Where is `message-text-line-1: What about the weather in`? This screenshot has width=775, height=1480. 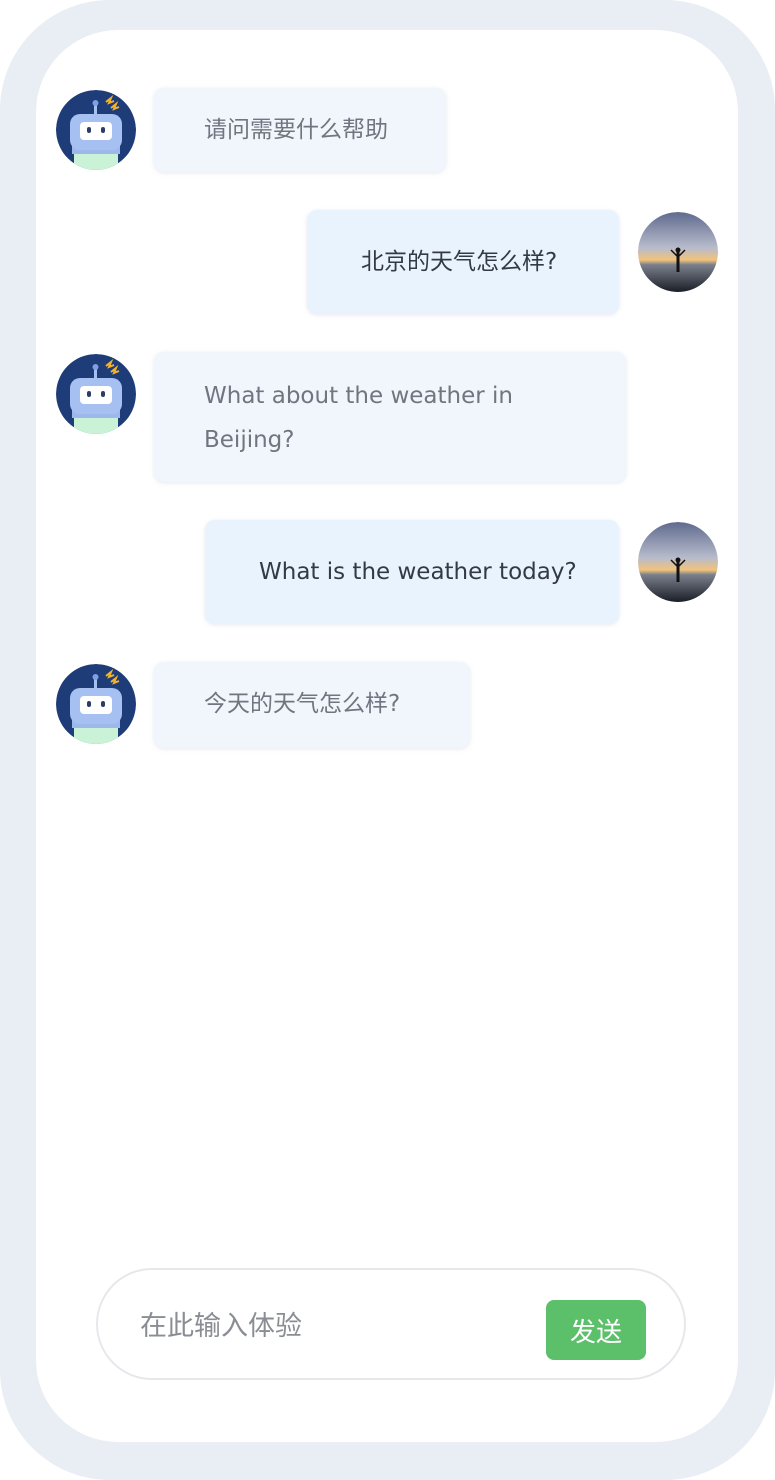 message-text-line-1: What about the weather in is located at coordinates (359, 396).